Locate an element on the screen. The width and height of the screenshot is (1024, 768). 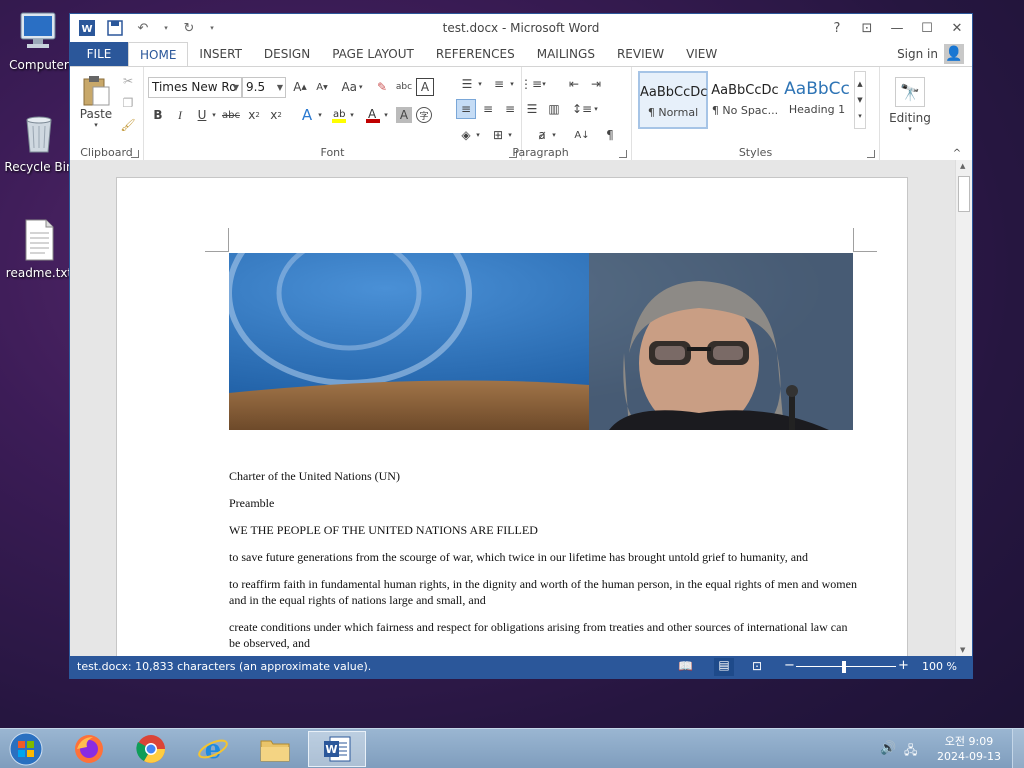
document-image is located at coordinates (541, 341).